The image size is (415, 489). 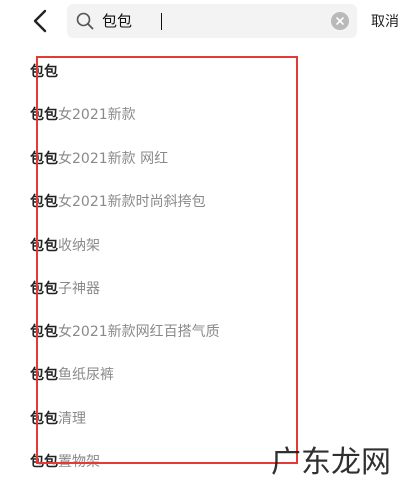 I want to click on list-item: 包包, so click(x=180, y=72).